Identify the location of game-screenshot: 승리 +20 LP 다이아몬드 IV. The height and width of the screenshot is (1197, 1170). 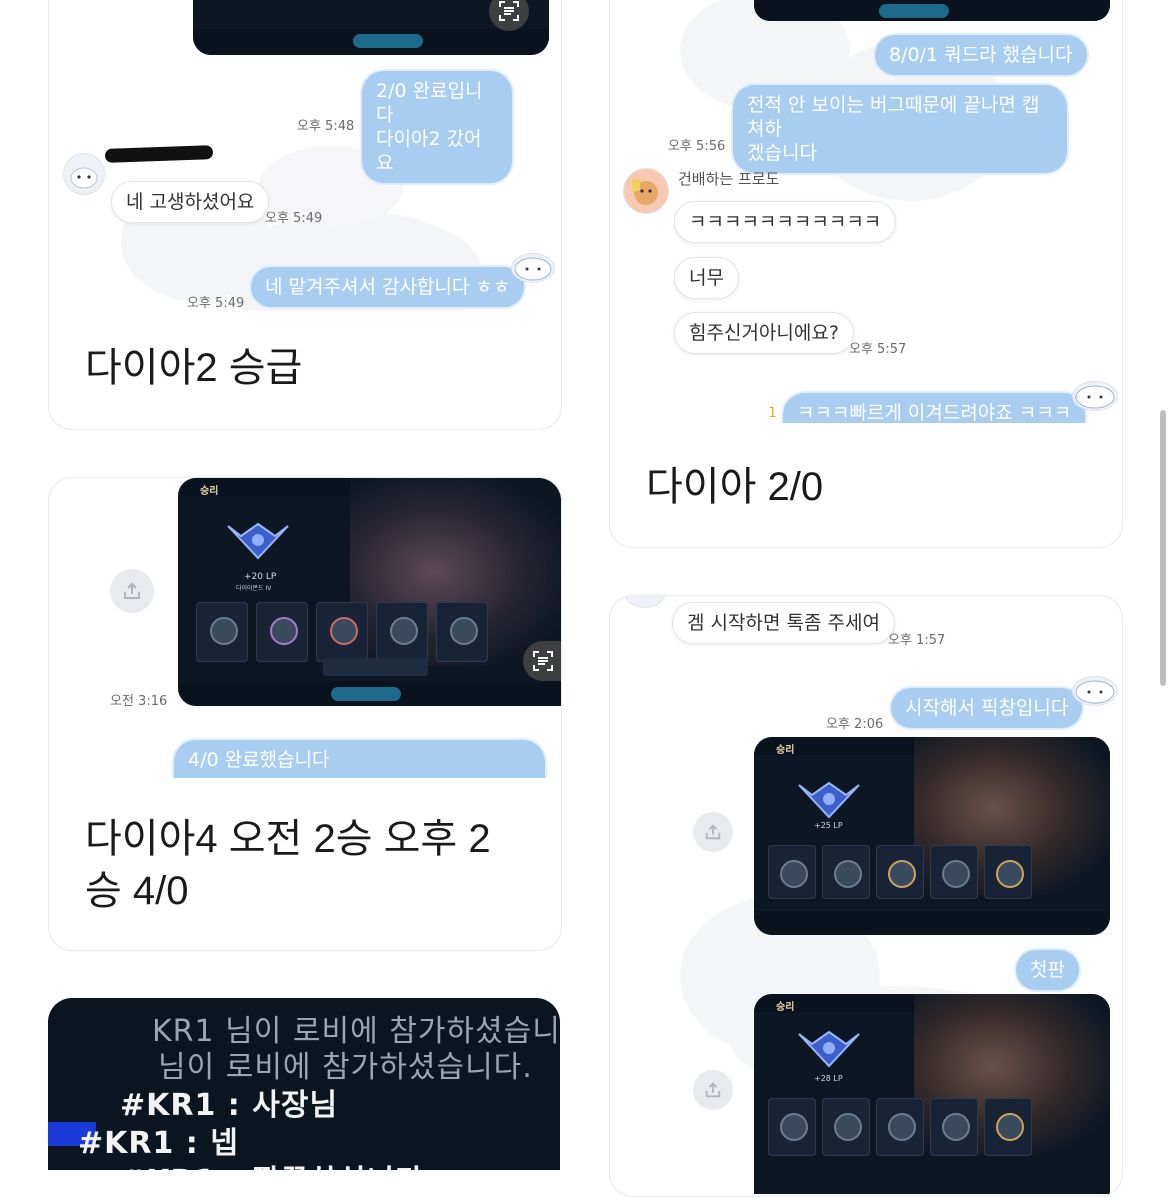
(369, 592).